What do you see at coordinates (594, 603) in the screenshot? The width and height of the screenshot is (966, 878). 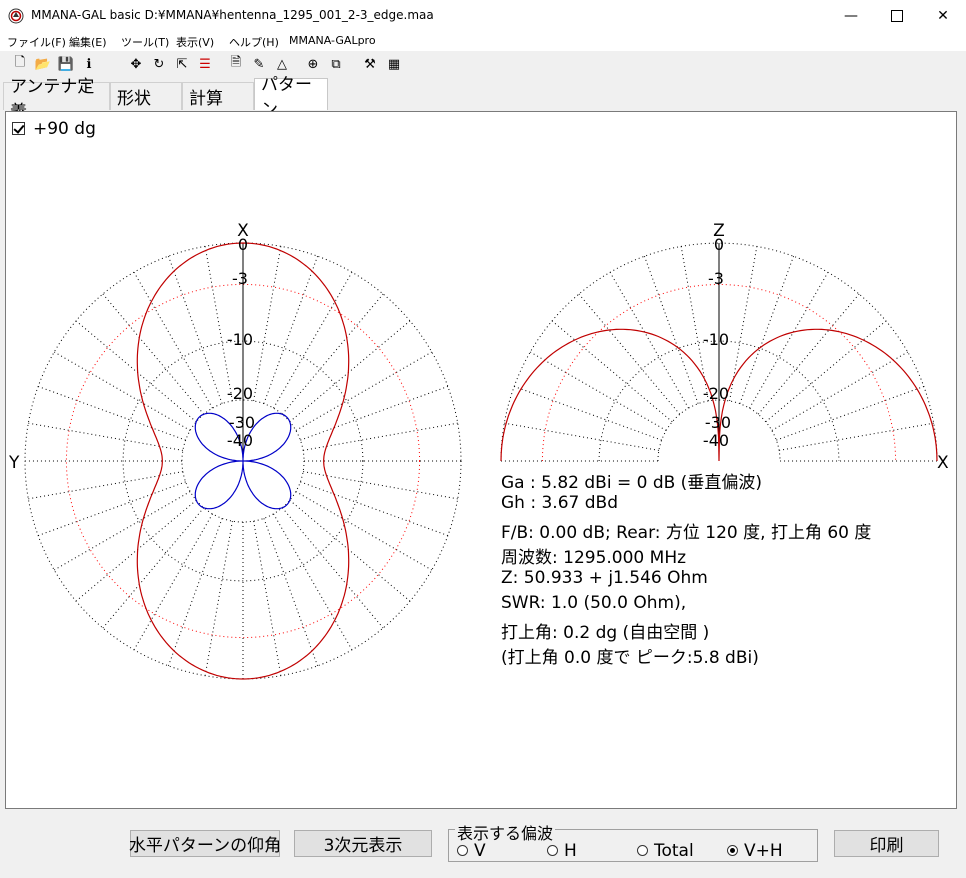 I see `info-swr: SWR: 1.0 (50.0 Ohm),` at bounding box center [594, 603].